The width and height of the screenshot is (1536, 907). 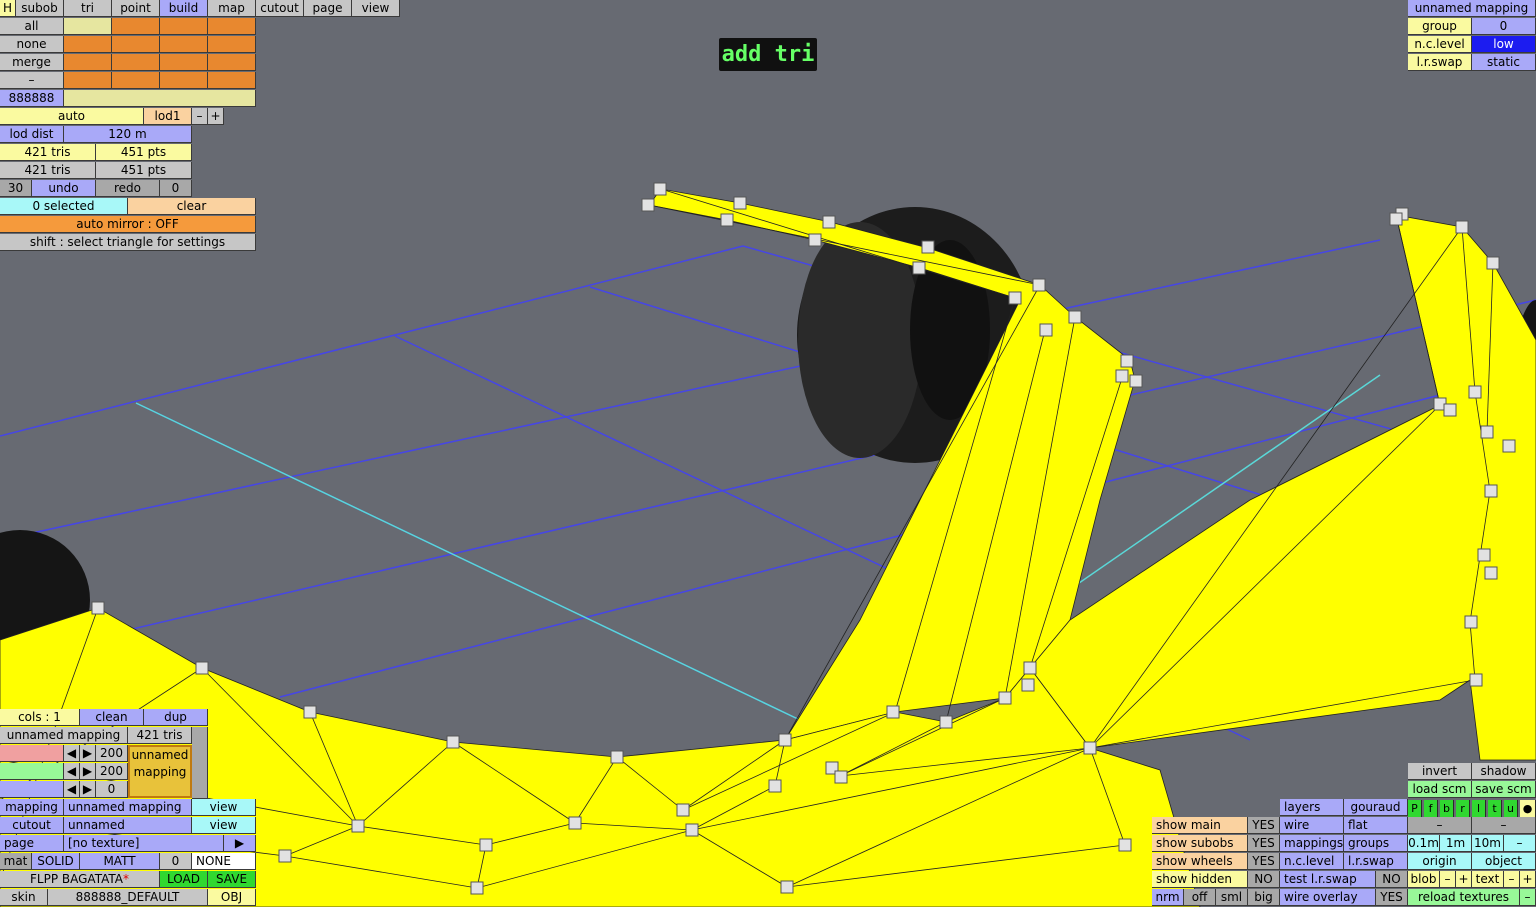 I want to click on tab-view: view, so click(x=376, y=8).